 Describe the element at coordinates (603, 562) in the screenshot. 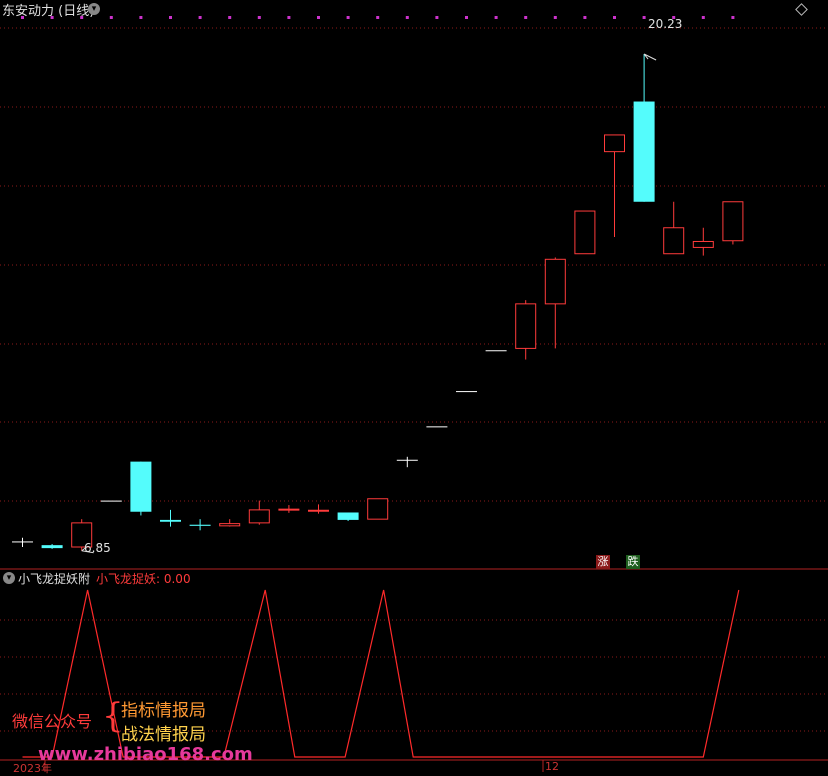

I see `up-badge: 涨` at that location.